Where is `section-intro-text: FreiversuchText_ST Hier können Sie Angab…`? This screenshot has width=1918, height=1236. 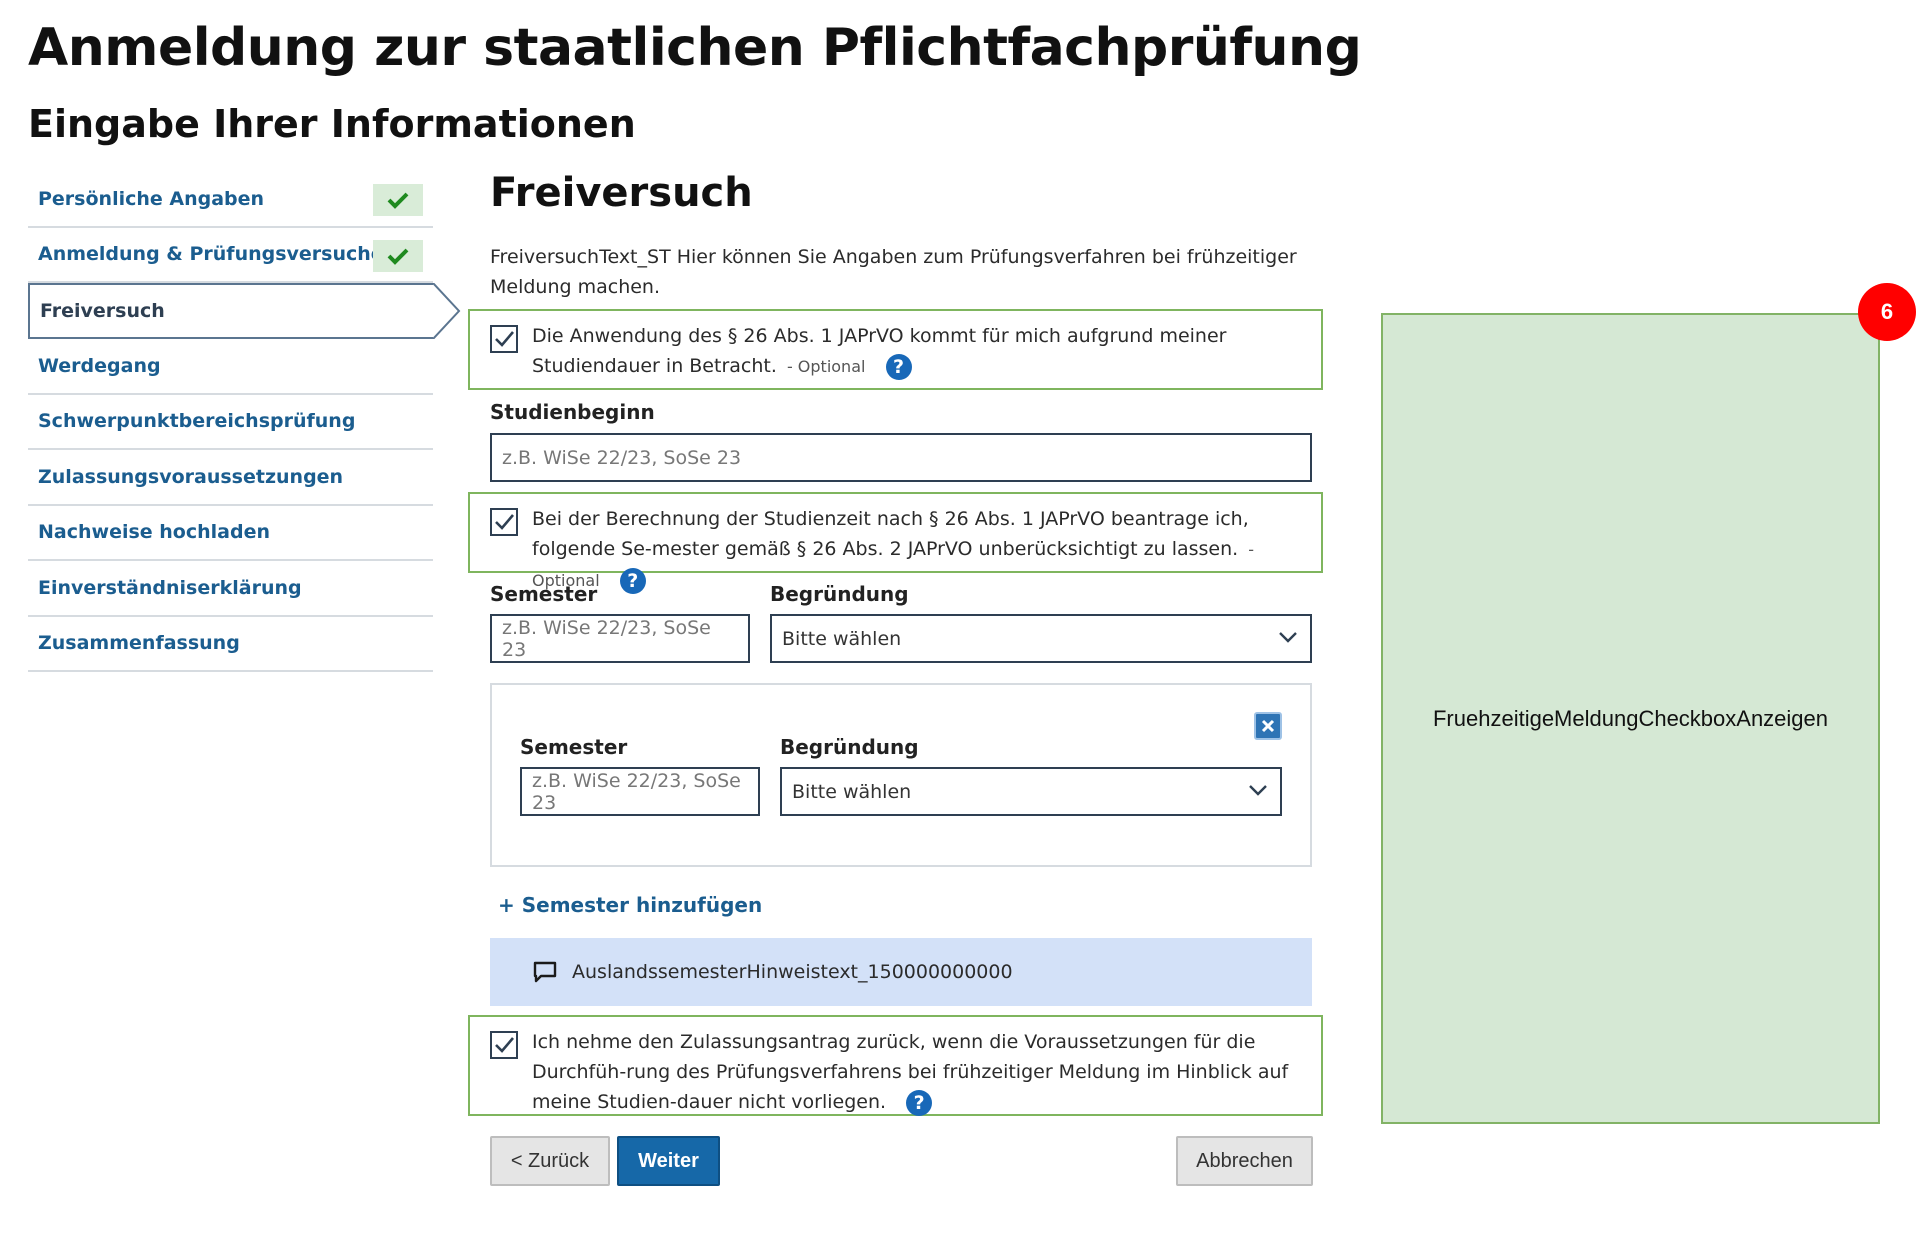 section-intro-text: FreiversuchText_ST Hier können Sie Angab… is located at coordinates (893, 272).